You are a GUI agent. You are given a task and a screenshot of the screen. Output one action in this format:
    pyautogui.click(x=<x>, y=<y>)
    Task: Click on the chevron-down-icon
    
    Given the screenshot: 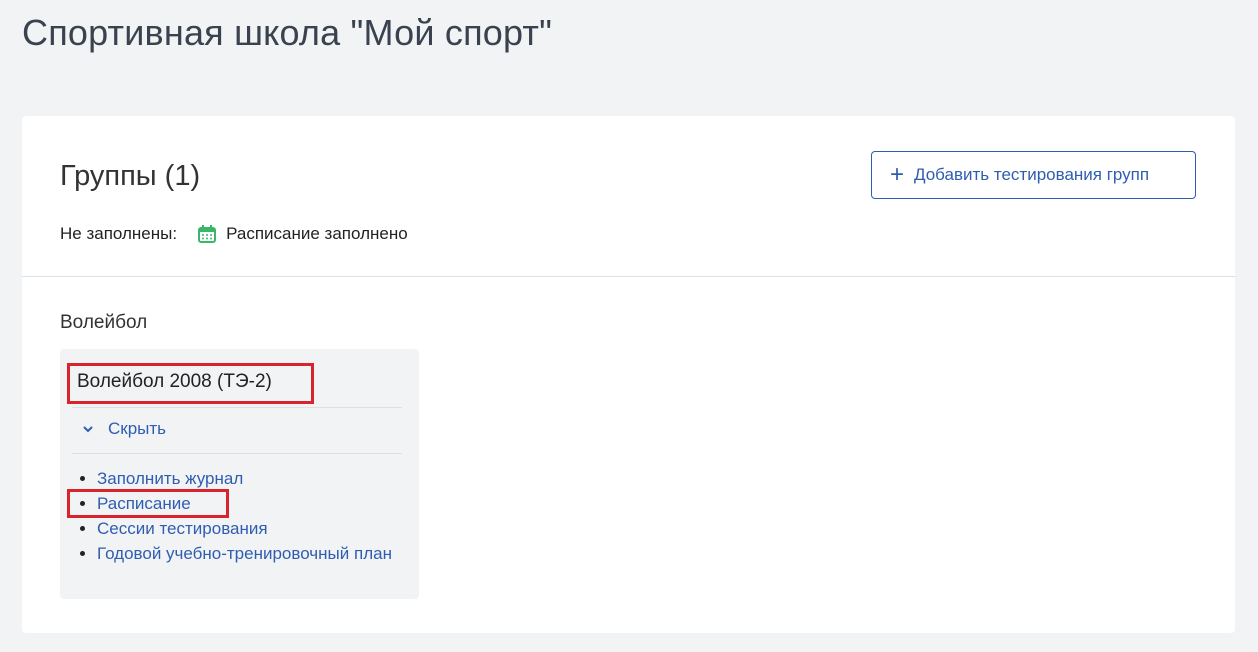 What is the action you would take?
    pyautogui.click(x=88, y=429)
    